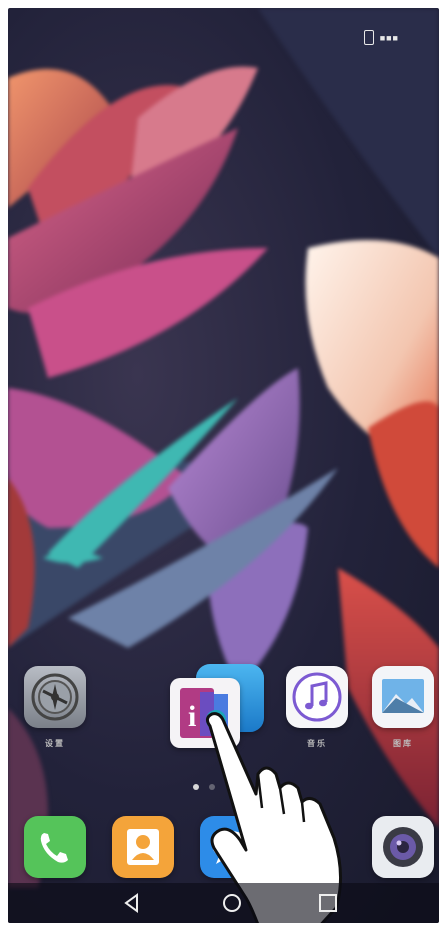  Describe the element at coordinates (132, 903) in the screenshot. I see `back-icon` at that location.